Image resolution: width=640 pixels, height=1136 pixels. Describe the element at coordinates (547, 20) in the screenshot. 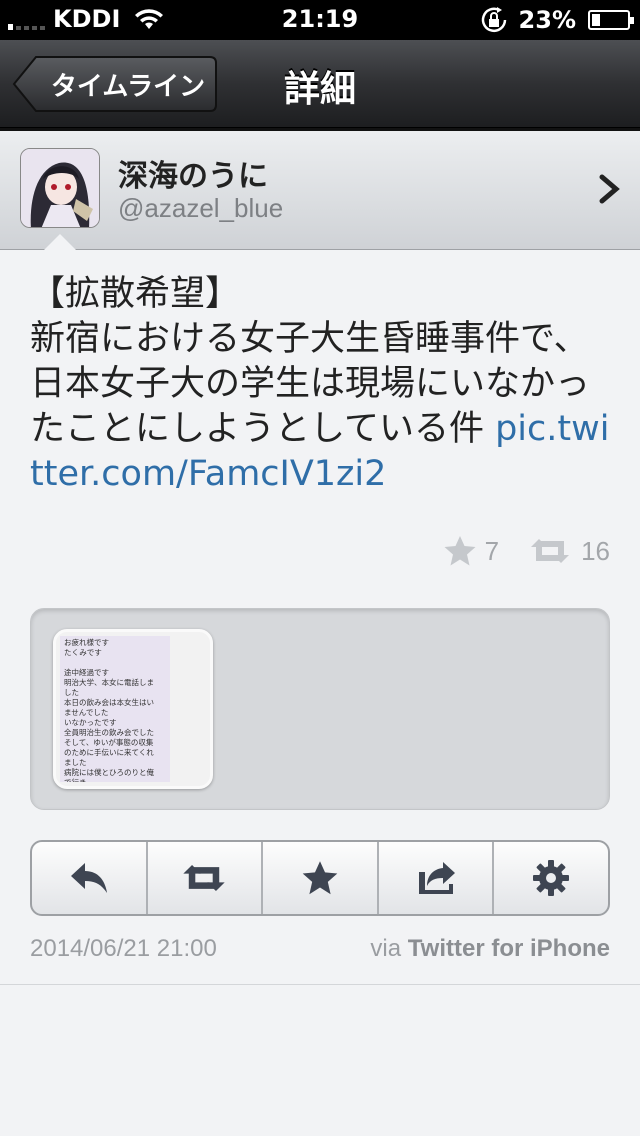

I see `battery-percentage: 23%` at that location.